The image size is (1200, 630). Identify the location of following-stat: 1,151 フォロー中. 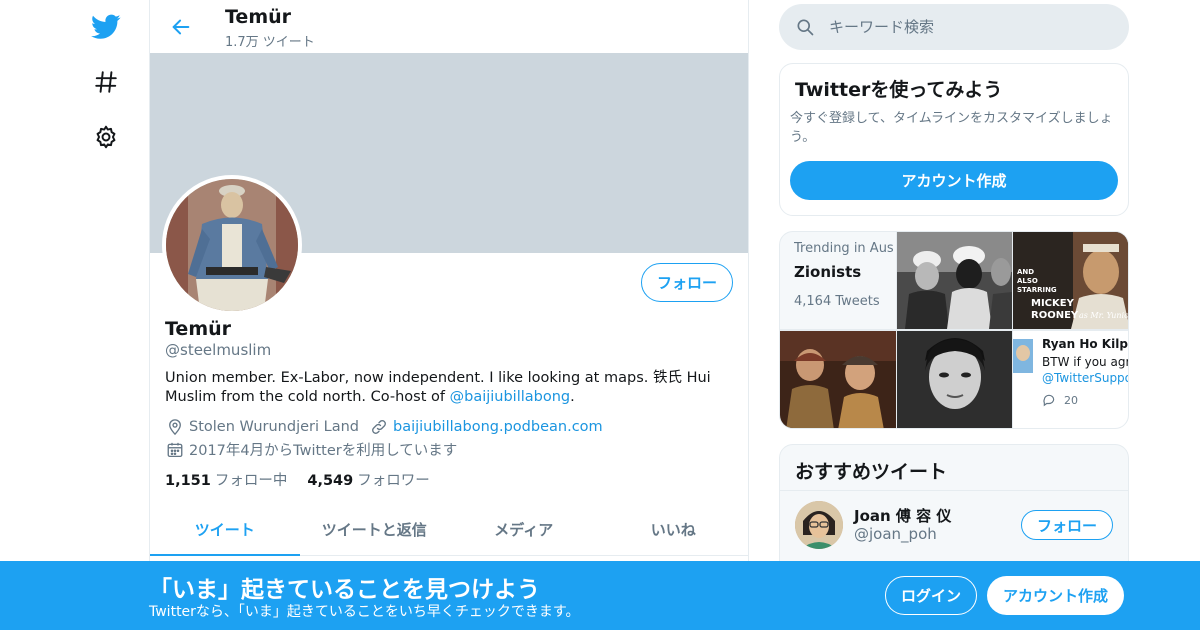
(226, 479).